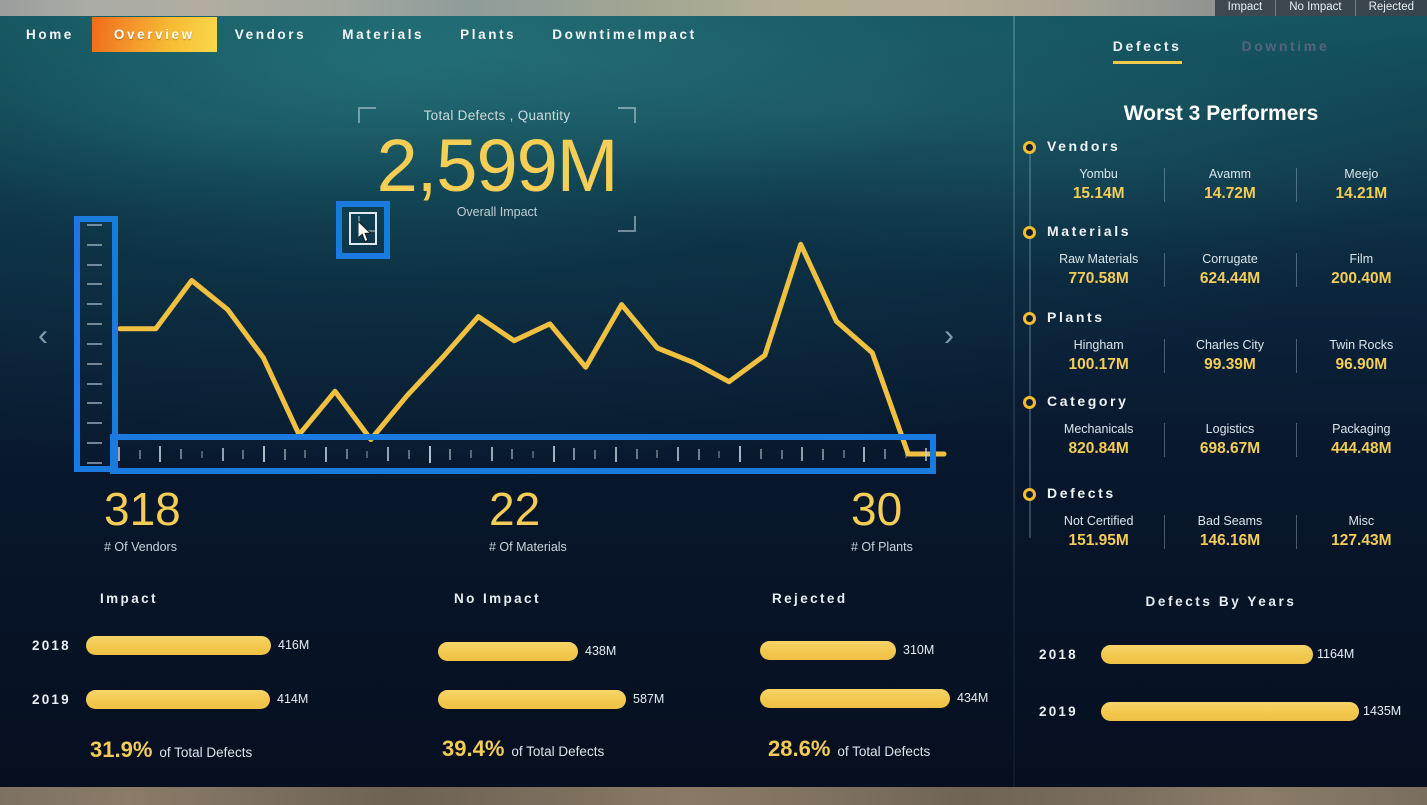  I want to click on list-item: Bad Seams 146.16M, so click(1229, 532).